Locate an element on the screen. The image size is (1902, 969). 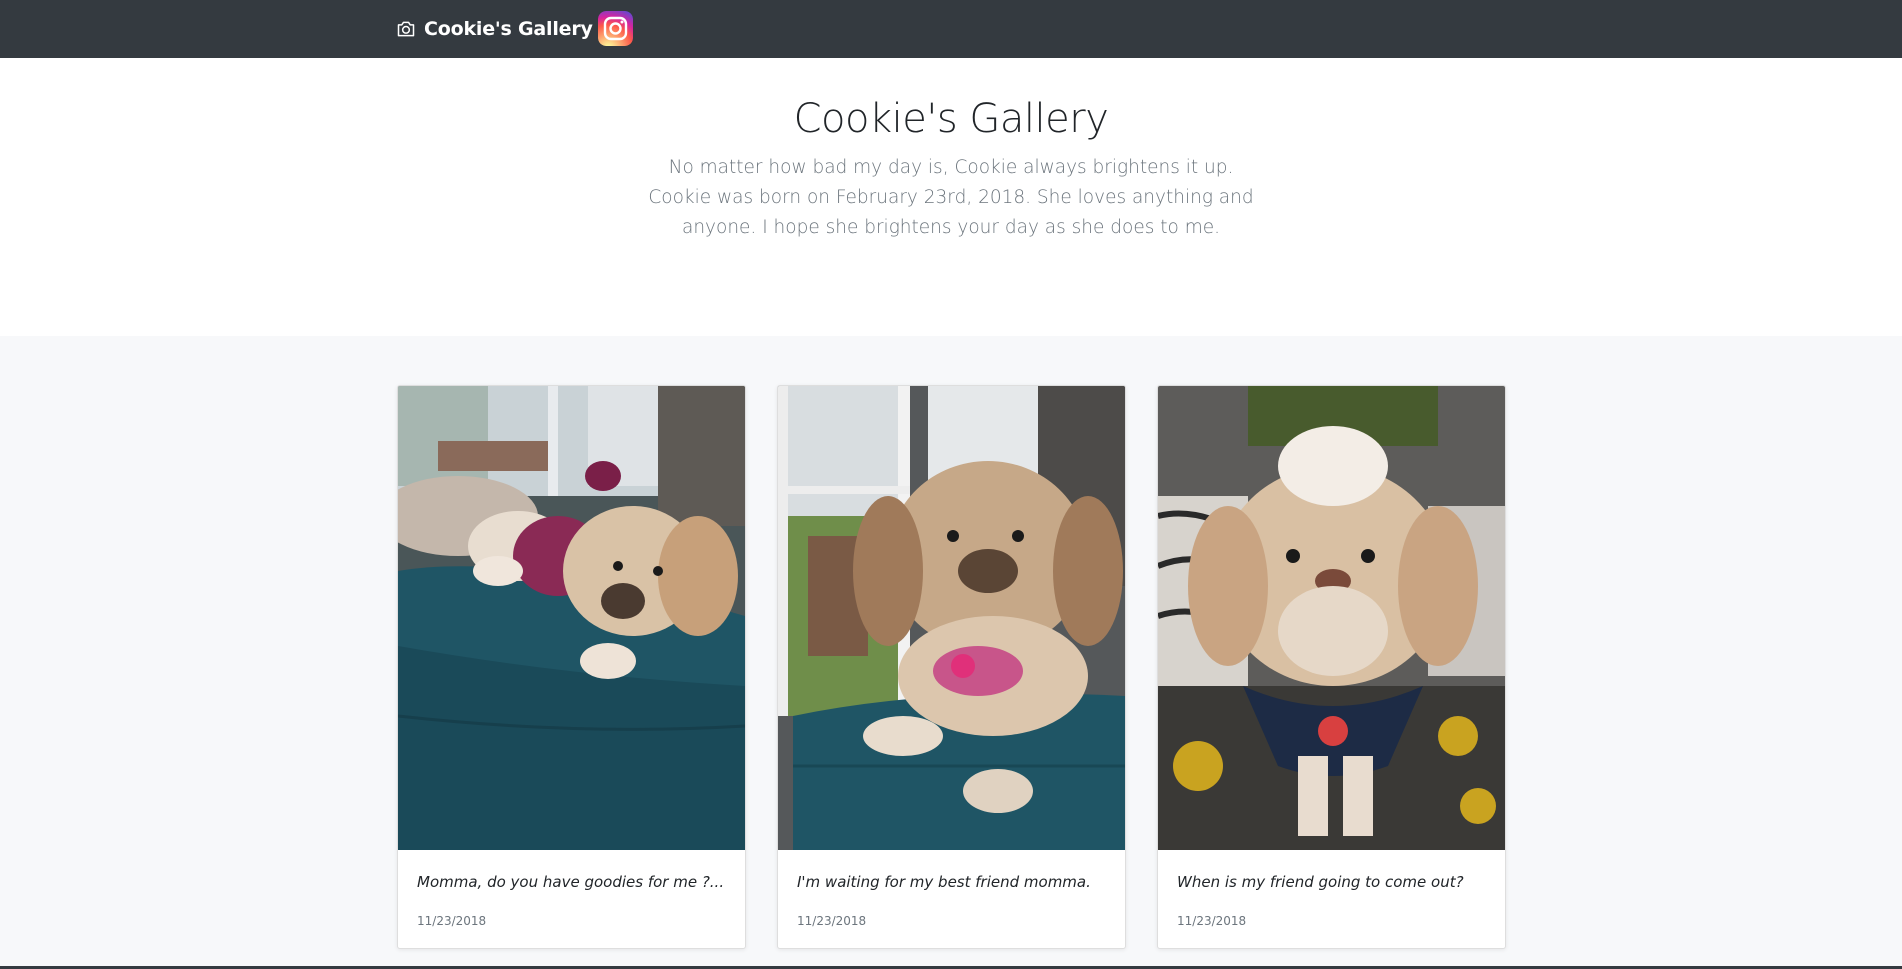
brand-link: Cookie's Gallery is located at coordinates (494, 29).